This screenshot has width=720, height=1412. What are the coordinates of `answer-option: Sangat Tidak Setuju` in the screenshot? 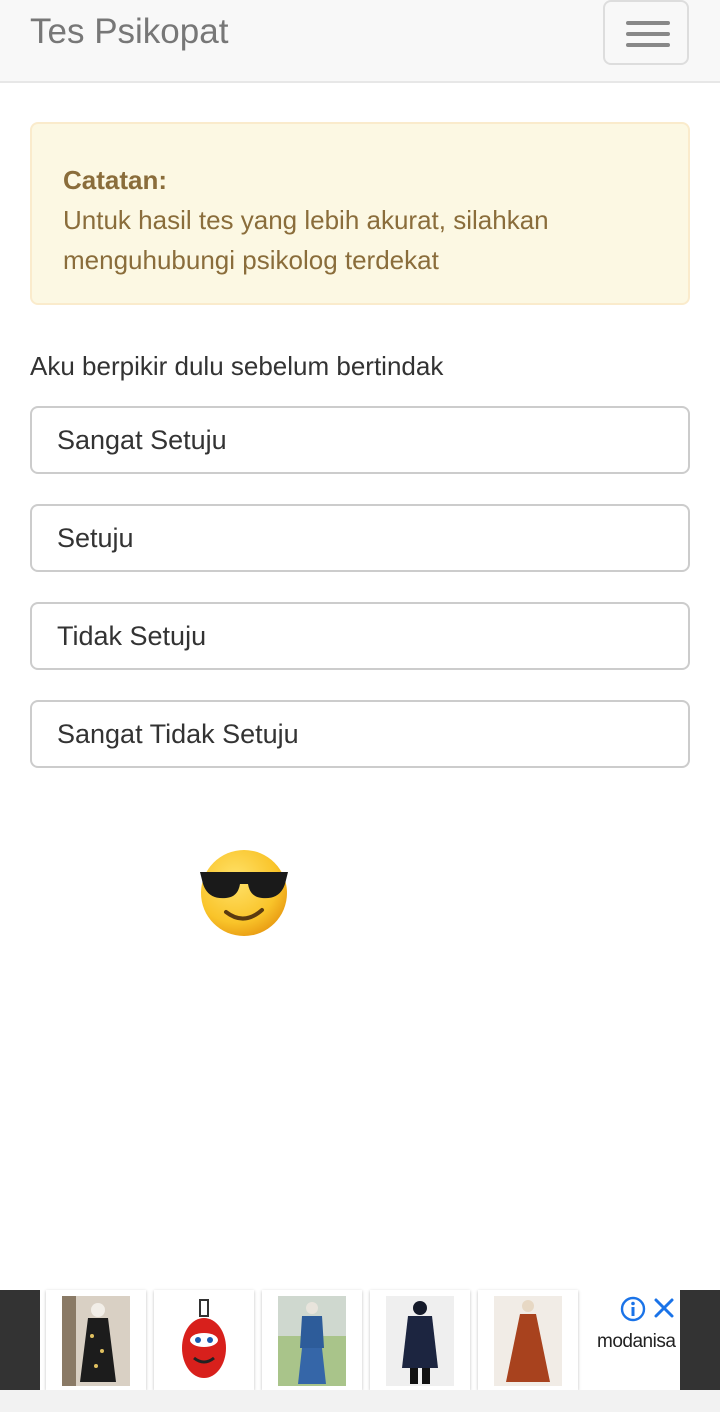 It's located at (360, 734).